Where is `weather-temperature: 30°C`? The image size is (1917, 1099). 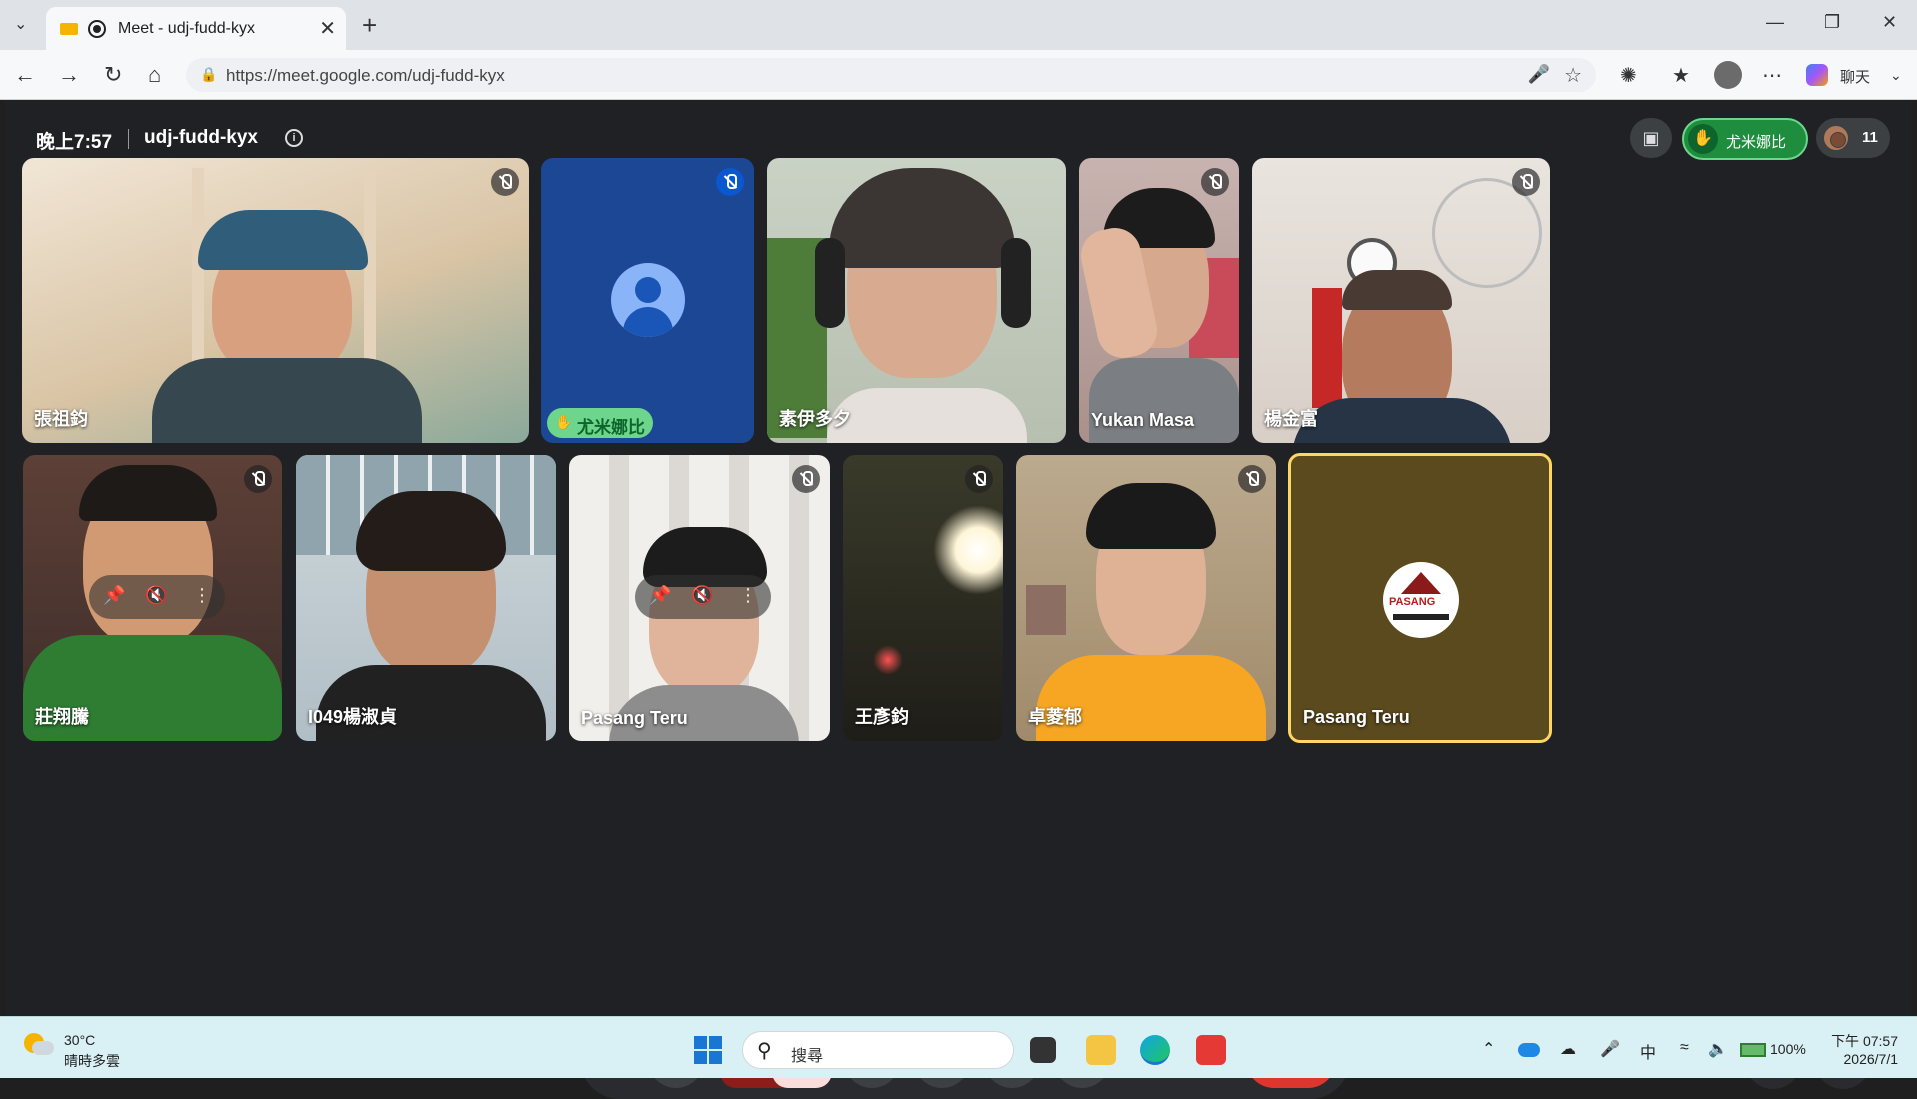 weather-temperature: 30°C is located at coordinates (79, 1040).